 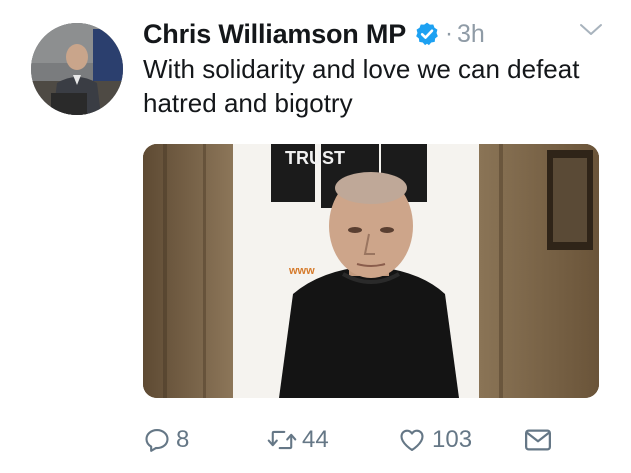 What do you see at coordinates (301, 271) in the screenshot?
I see `banner-url-text: www` at bounding box center [301, 271].